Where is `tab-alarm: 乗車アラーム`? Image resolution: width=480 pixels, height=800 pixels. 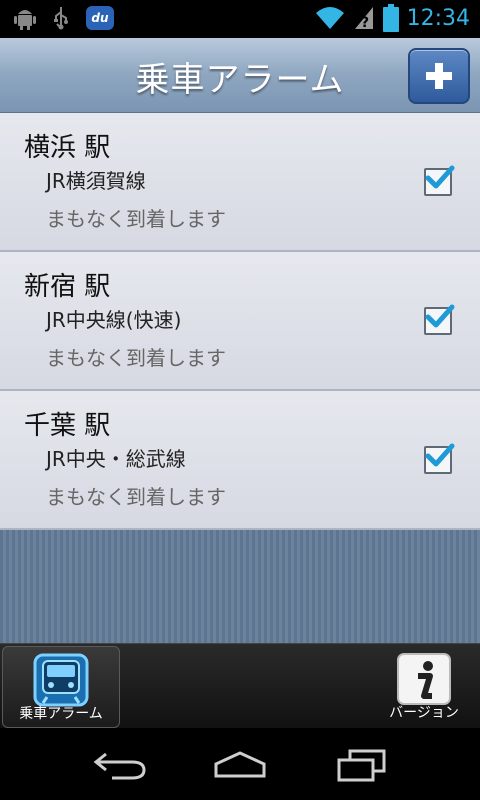
tab-alarm: 乗車アラーム is located at coordinates (61, 687).